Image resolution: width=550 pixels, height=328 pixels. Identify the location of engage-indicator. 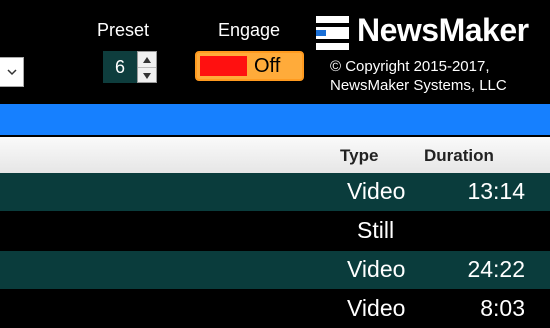
(223, 66).